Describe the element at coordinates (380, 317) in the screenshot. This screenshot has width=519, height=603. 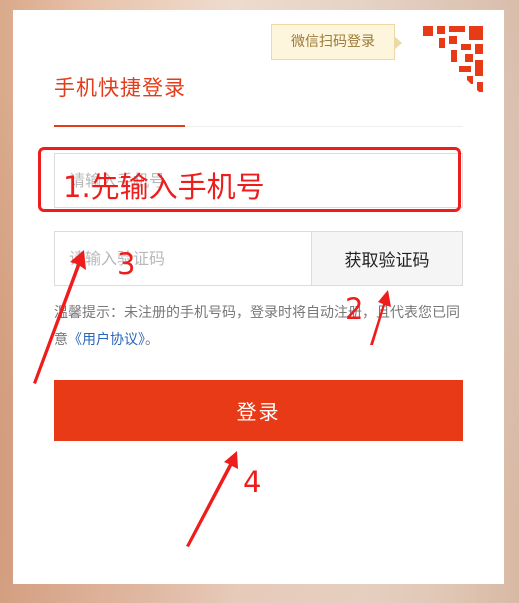
I see `arrow-to-get-code` at that location.